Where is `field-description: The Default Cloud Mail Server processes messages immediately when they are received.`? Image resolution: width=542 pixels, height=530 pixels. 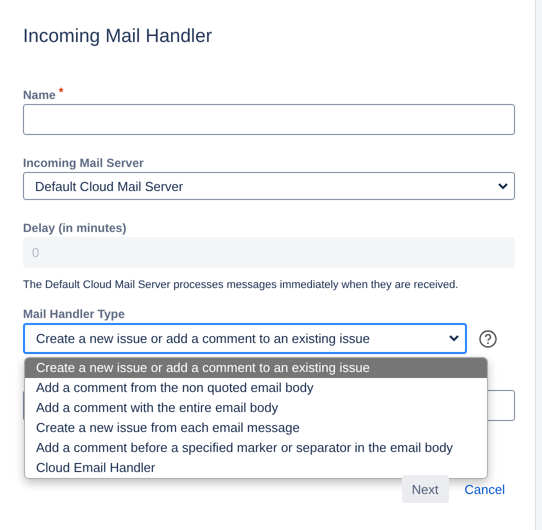
field-description: The Default Cloud Mail Server processes messages immediately when they are received. is located at coordinates (241, 285).